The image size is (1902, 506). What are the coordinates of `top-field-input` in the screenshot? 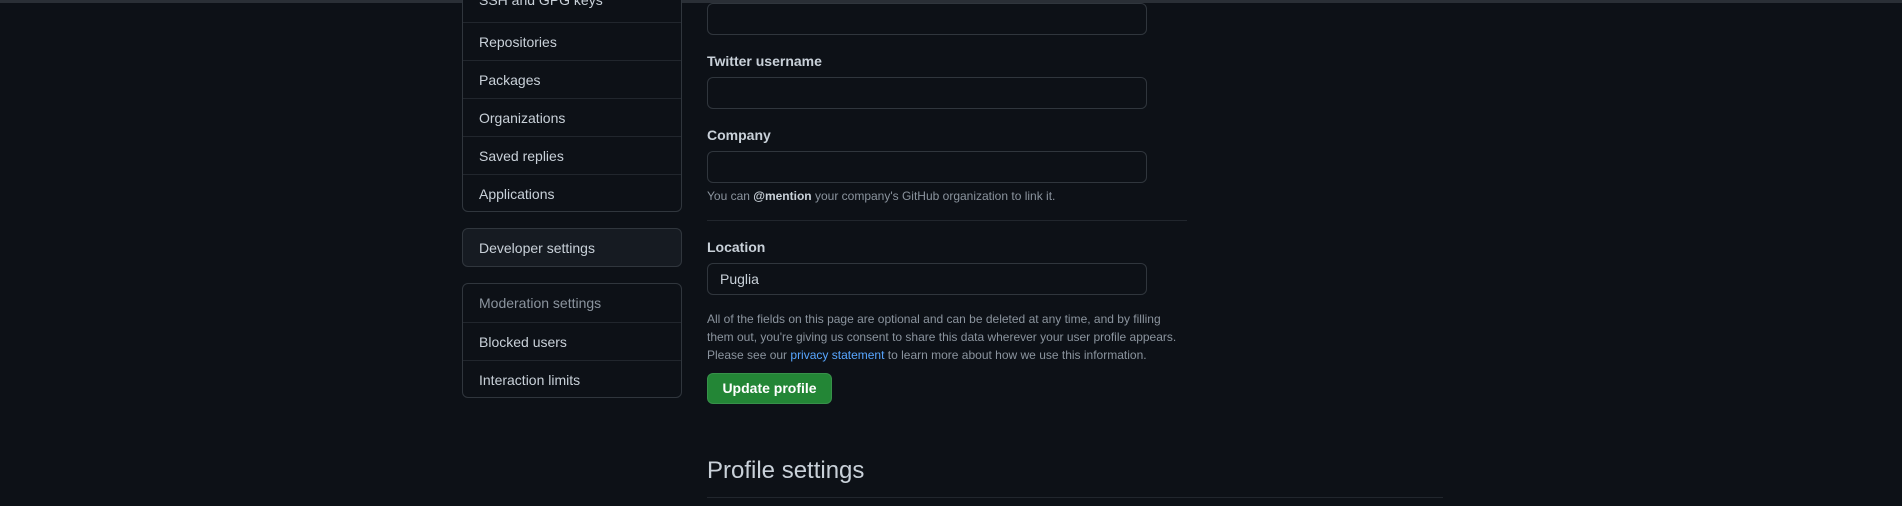 It's located at (927, 19).